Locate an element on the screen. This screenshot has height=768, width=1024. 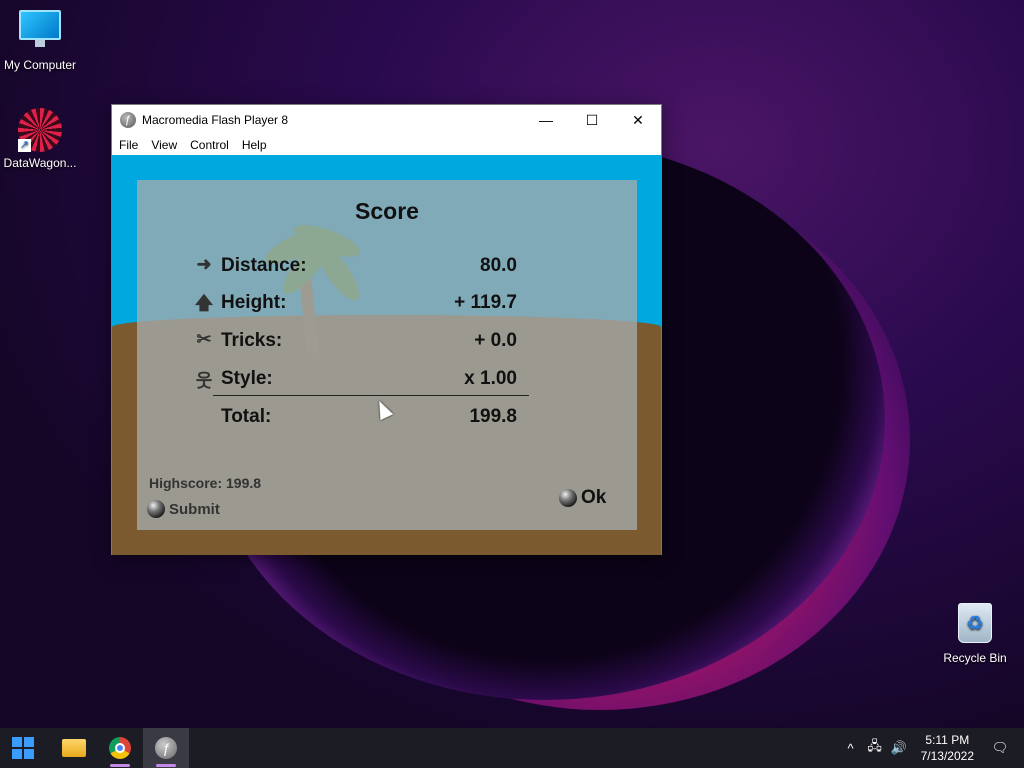
taskbar-flash-player: ƒ is located at coordinates (166, 748).